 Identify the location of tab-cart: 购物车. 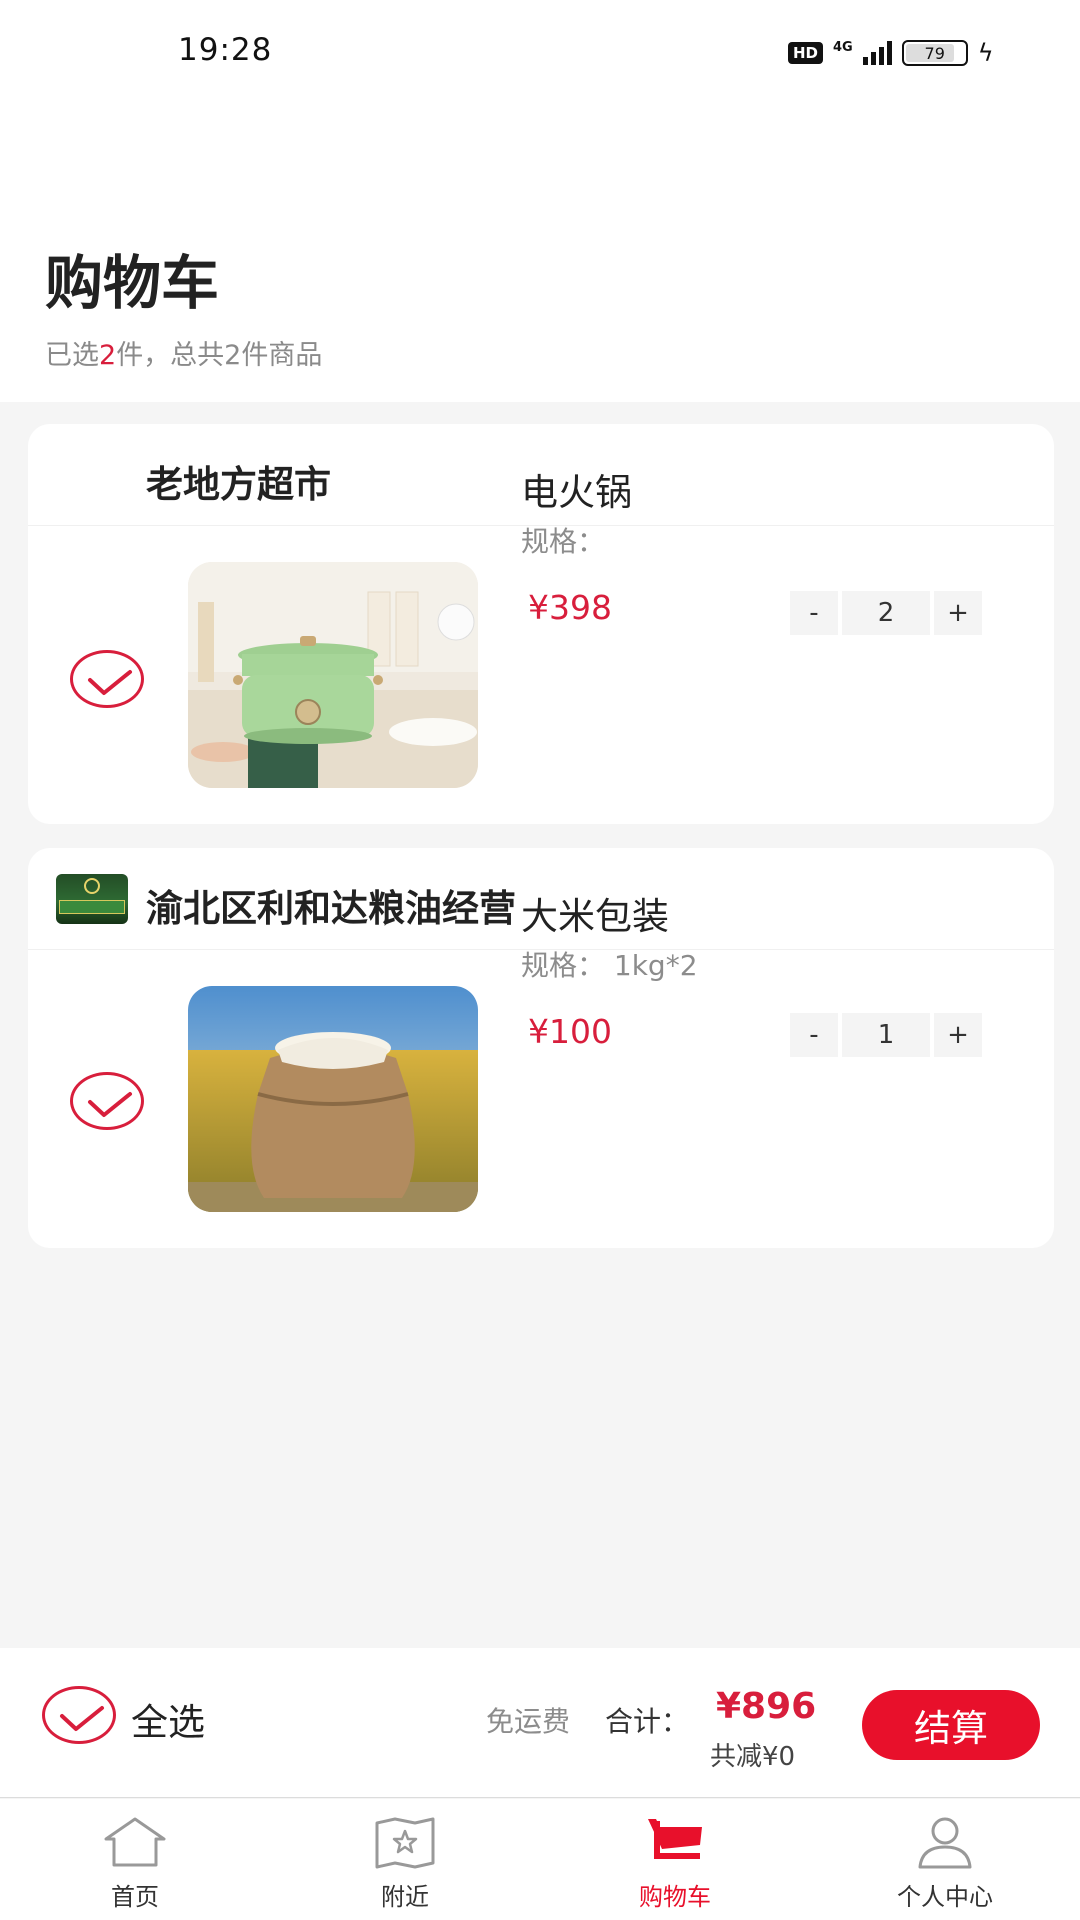
(675, 1859).